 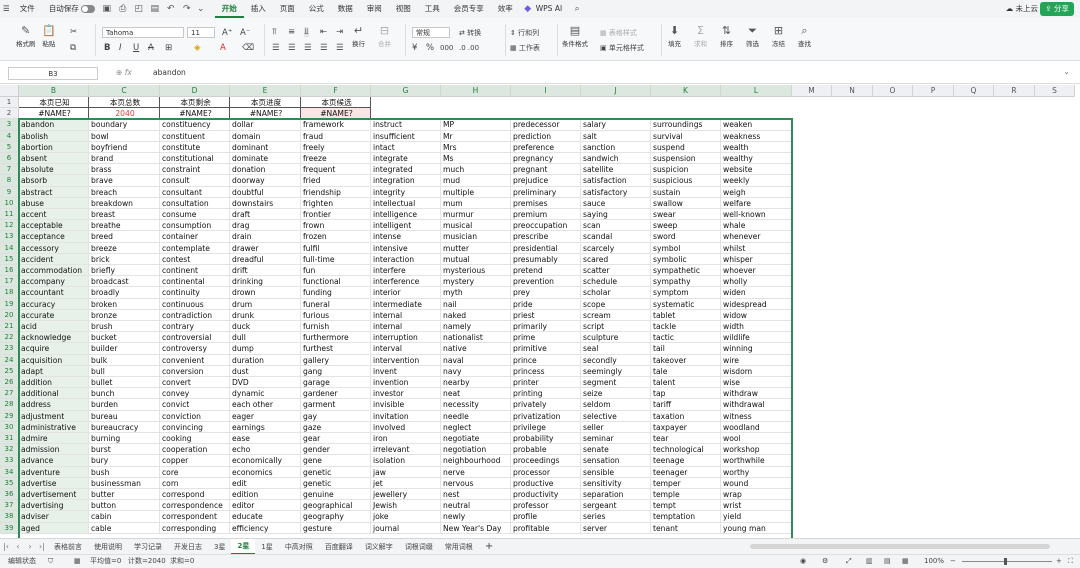 What do you see at coordinates (265, 383) in the screenshot?
I see `word-cell: DVD` at bounding box center [265, 383].